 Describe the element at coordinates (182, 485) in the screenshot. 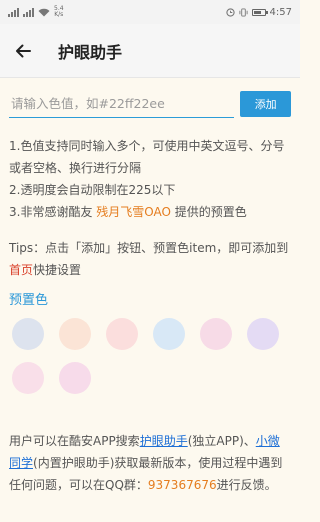

I see `qq-group-number: 937367676` at that location.